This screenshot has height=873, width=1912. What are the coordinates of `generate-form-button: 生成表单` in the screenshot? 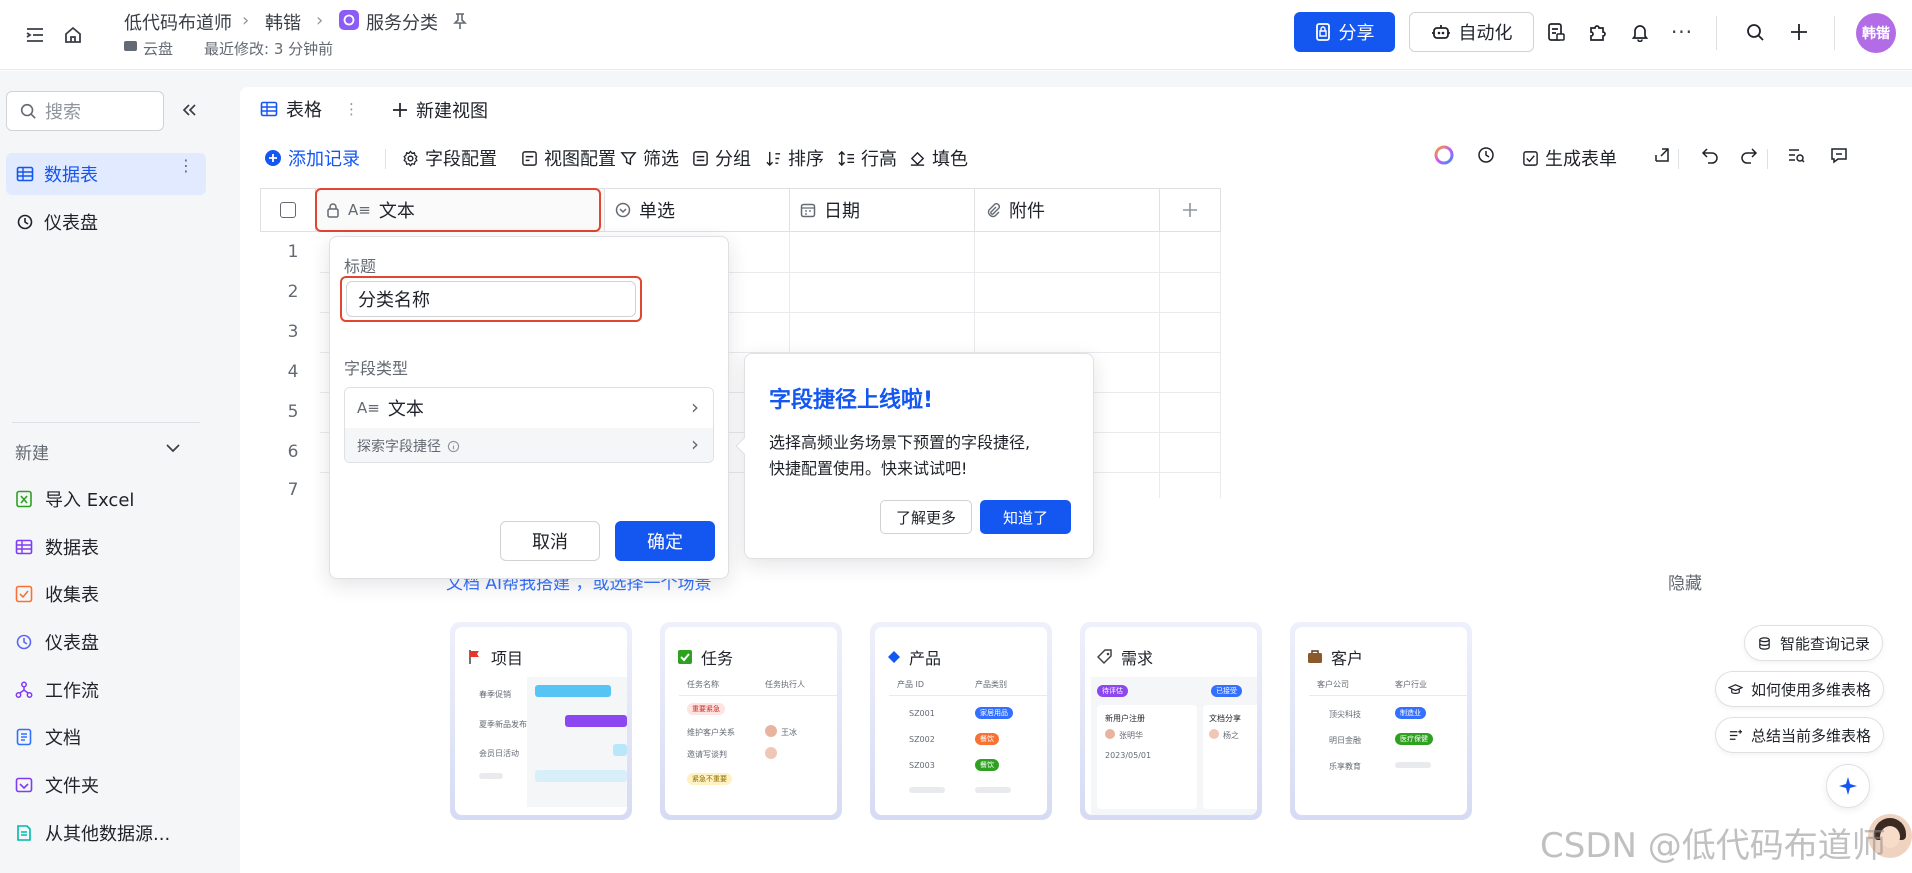 It's located at (1569, 158).